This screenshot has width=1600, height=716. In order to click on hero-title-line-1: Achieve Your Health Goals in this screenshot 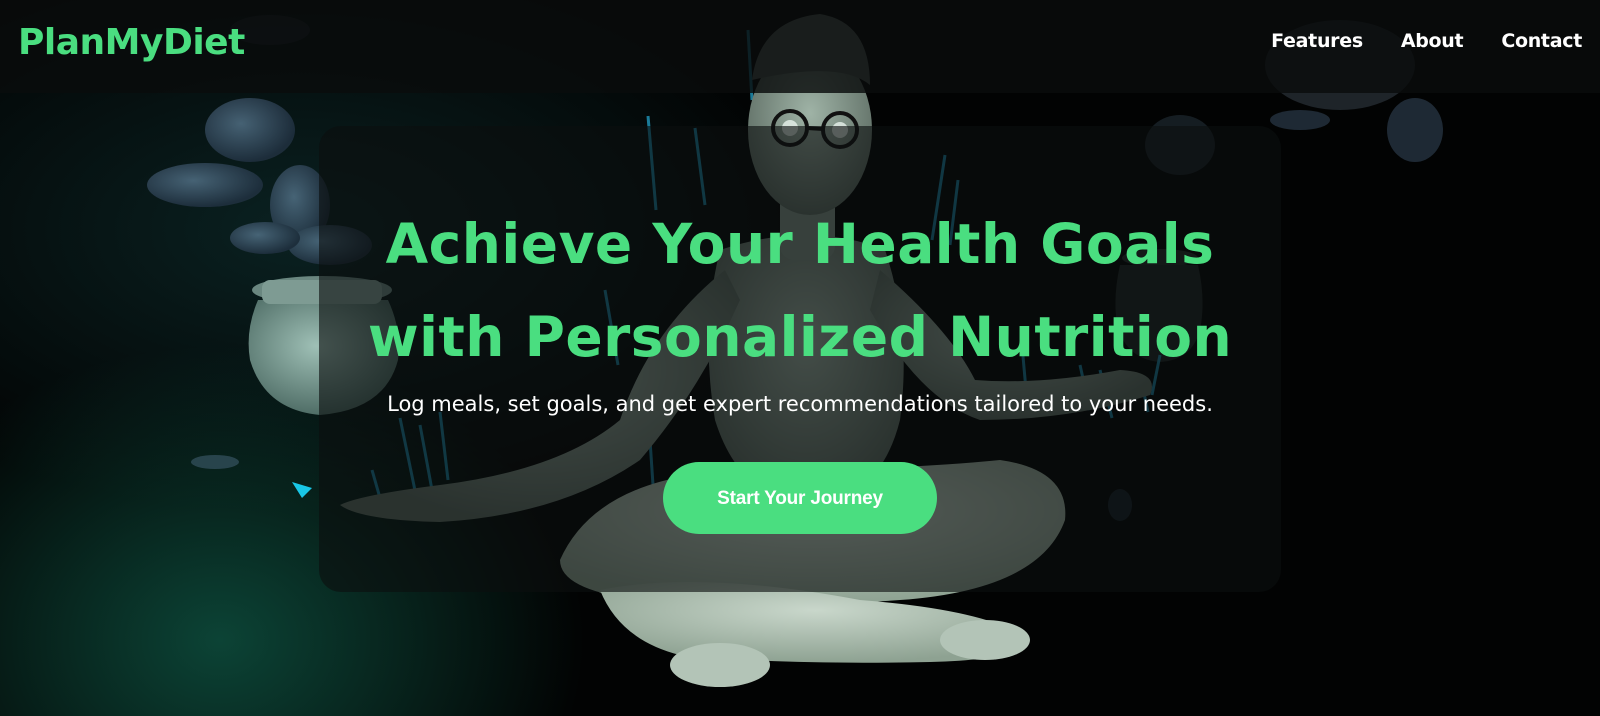, I will do `click(800, 244)`.